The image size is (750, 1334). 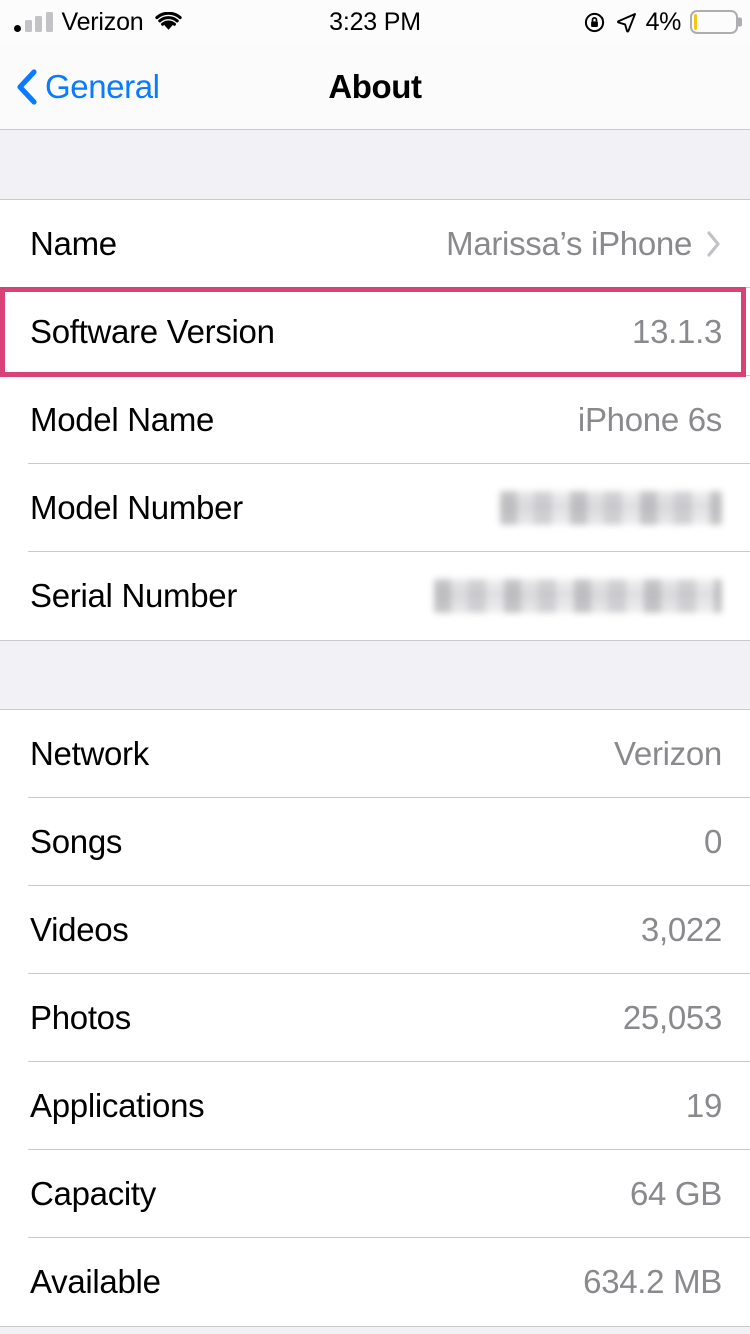 I want to click on row-value: 634.2 MB, so click(x=652, y=1281).